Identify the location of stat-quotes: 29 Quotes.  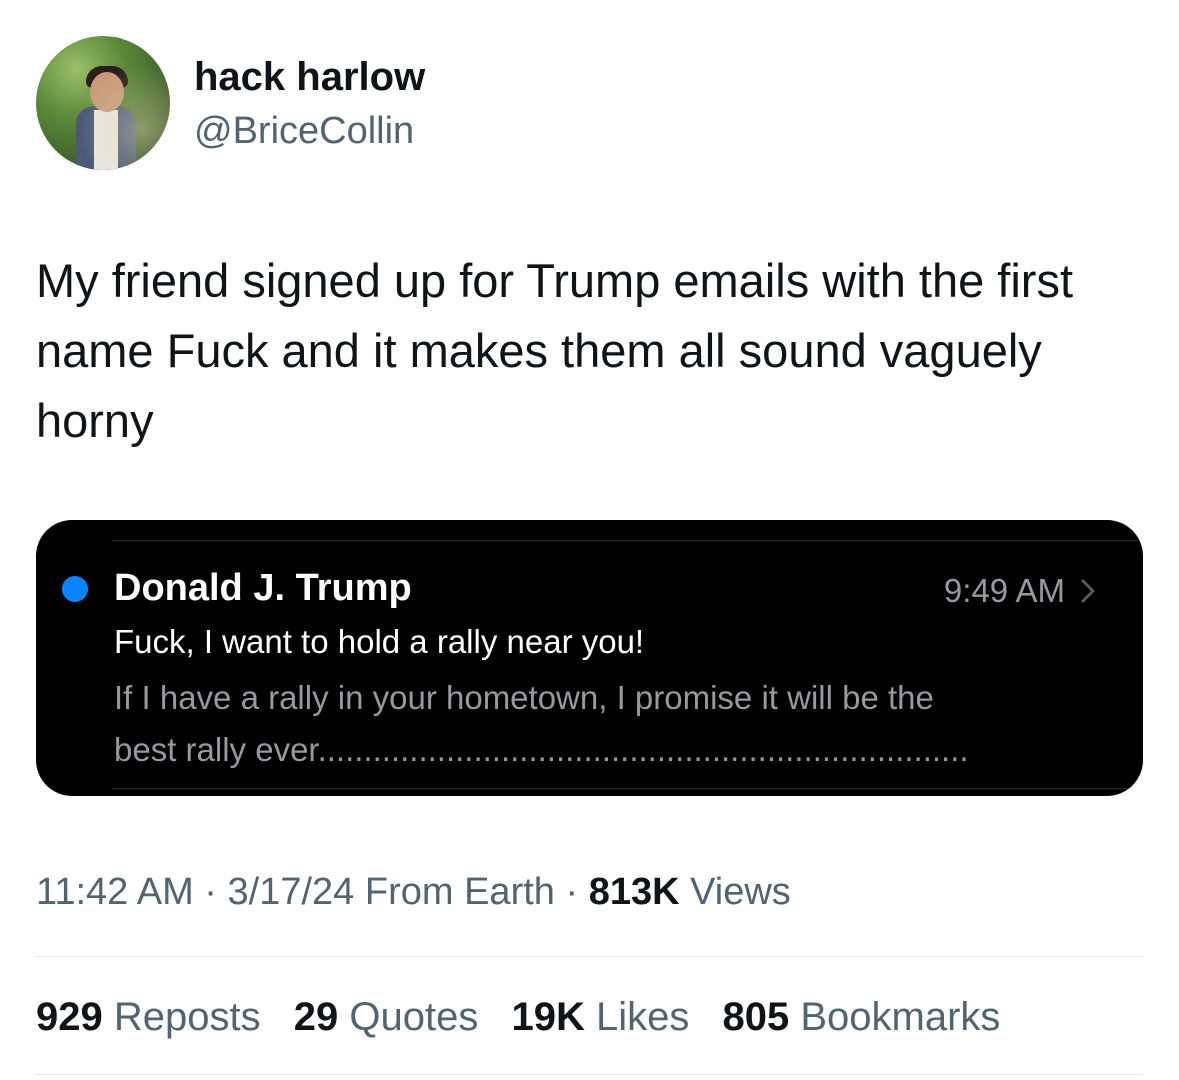
(386, 1017).